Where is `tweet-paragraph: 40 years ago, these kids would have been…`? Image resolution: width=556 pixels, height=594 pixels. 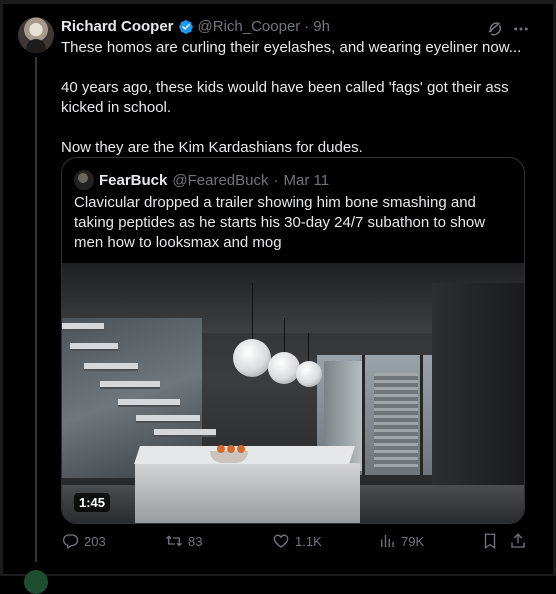 tweet-paragraph: 40 years ago, these kids would have been… is located at coordinates (285, 97).